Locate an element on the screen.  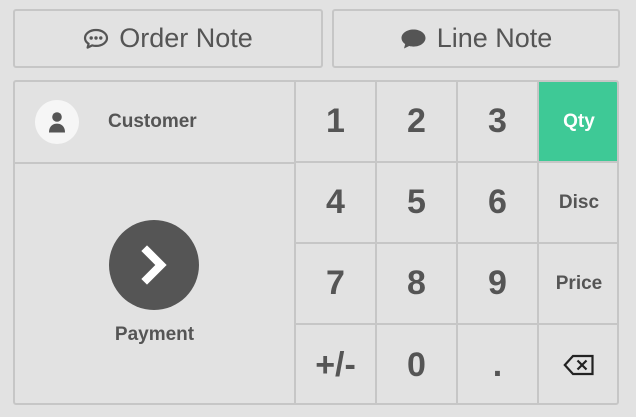
comment-icon is located at coordinates (413, 39).